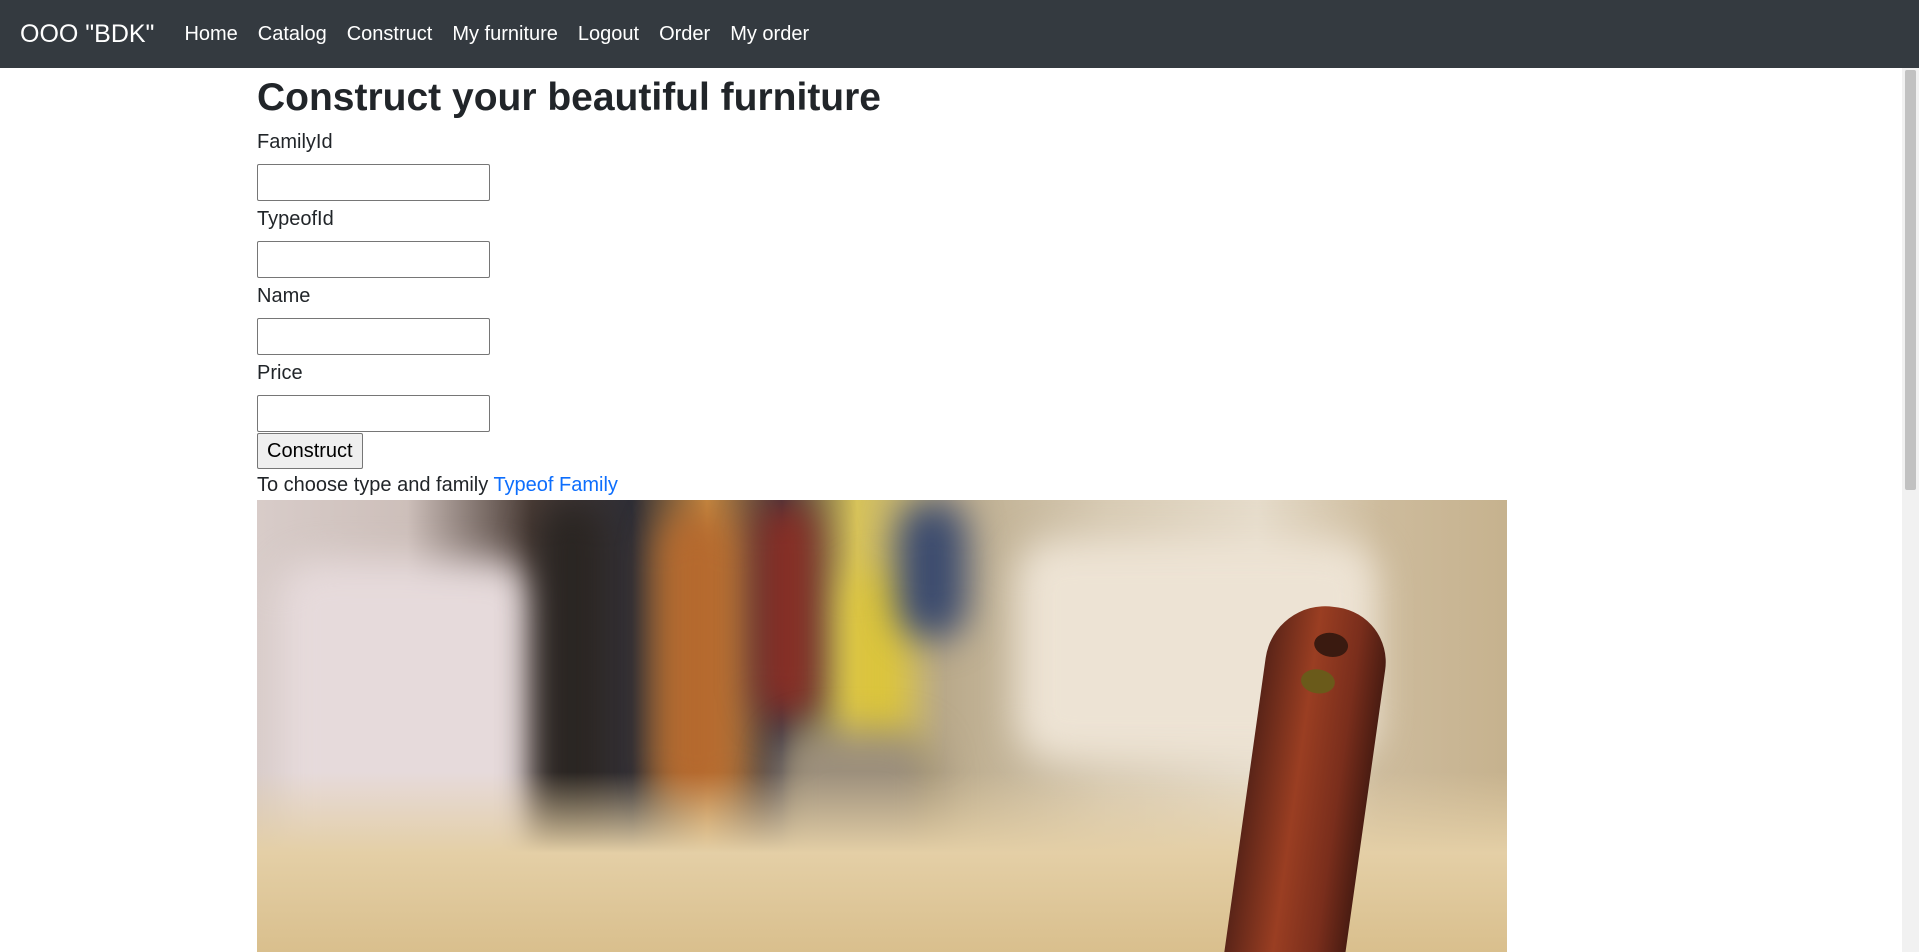 This screenshot has height=952, width=1919. What do you see at coordinates (310, 451) in the screenshot?
I see `construct-button: Construct` at bounding box center [310, 451].